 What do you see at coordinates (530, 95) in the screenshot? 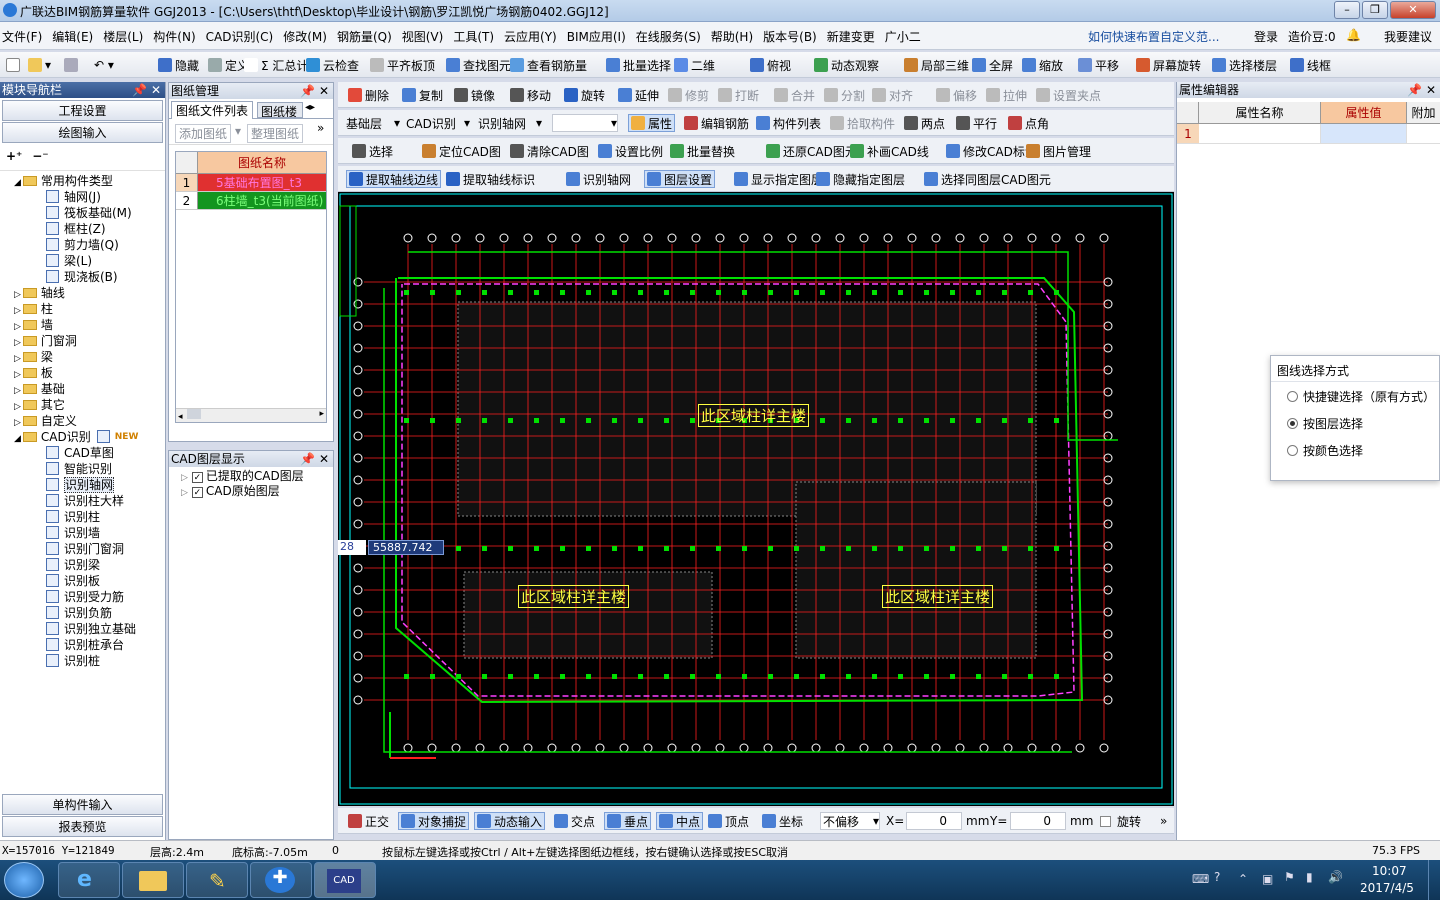
I see `toolbar2-btn-3: 移动` at bounding box center [530, 95].